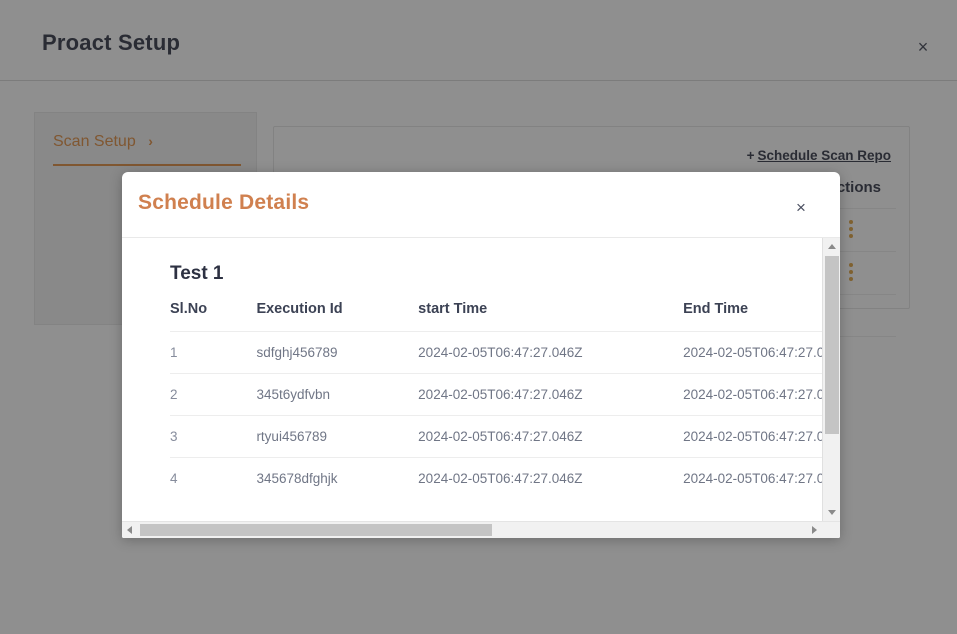 The width and height of the screenshot is (957, 634). What do you see at coordinates (299, 309) in the screenshot?
I see `column-header-execution-id: Execution Id` at bounding box center [299, 309].